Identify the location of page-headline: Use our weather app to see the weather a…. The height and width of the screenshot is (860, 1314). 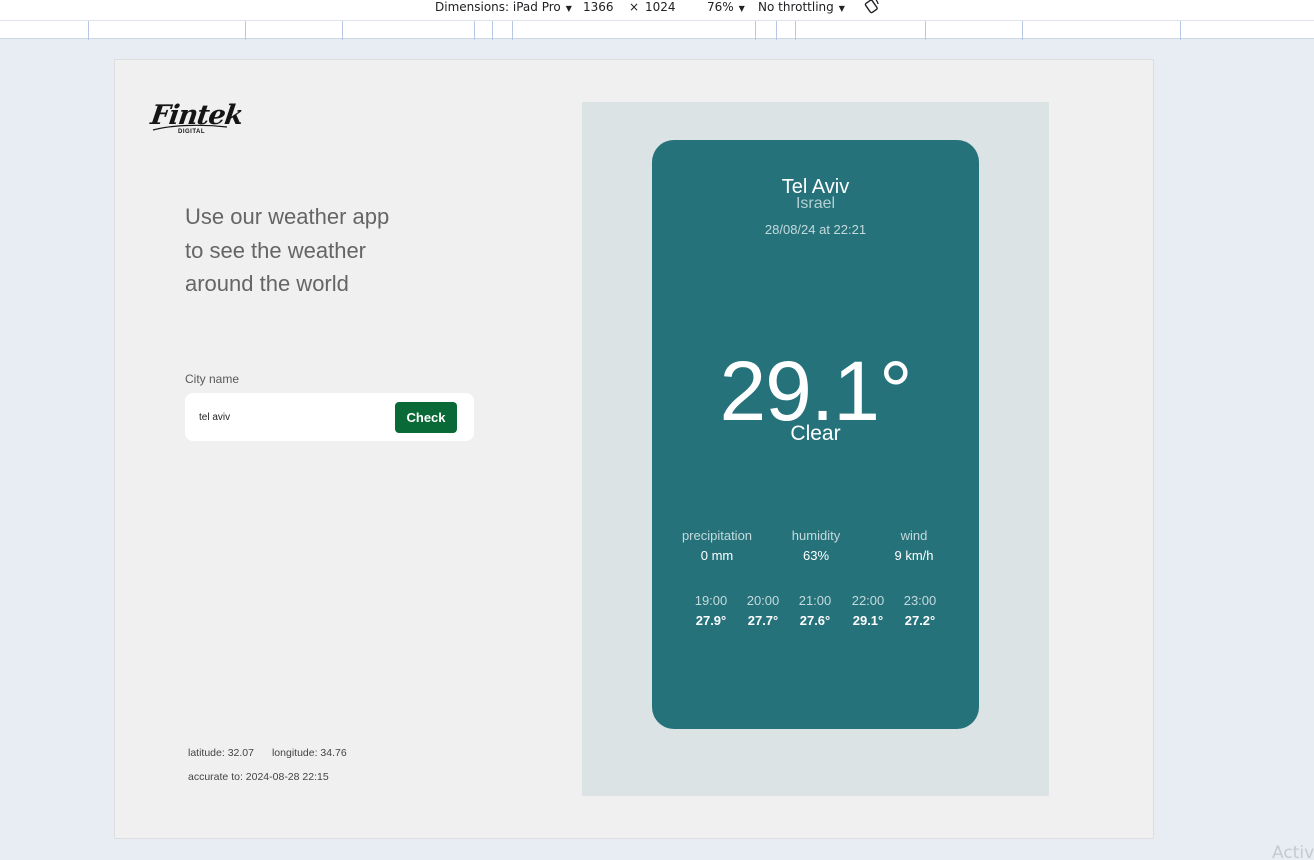
(287, 250).